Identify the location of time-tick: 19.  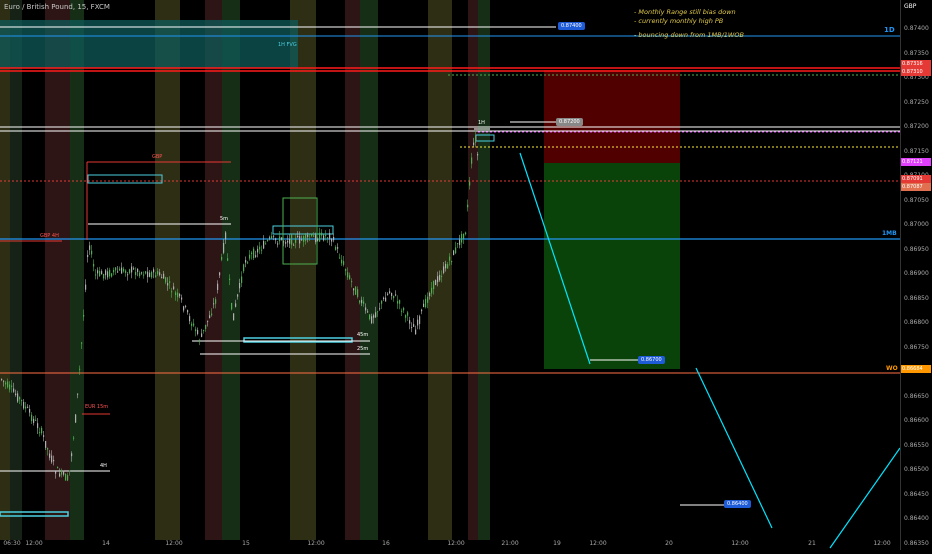
(557, 543).